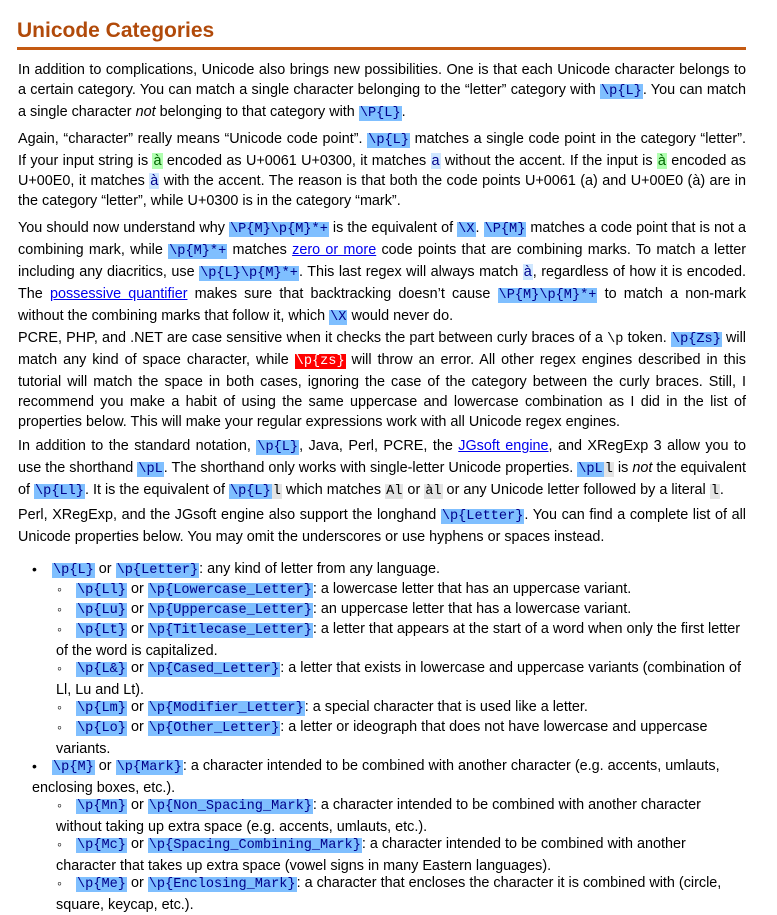  What do you see at coordinates (503, 446) in the screenshot?
I see `link-jgsoft-engine: JGsoft engine` at bounding box center [503, 446].